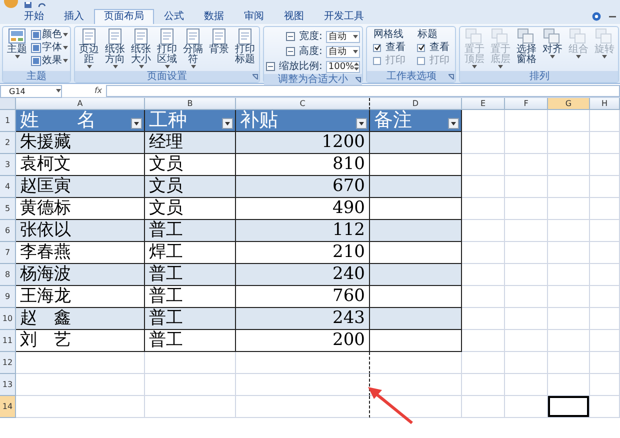 This screenshot has width=620, height=438. I want to click on ribbon-button: 字体, so click(49, 47).